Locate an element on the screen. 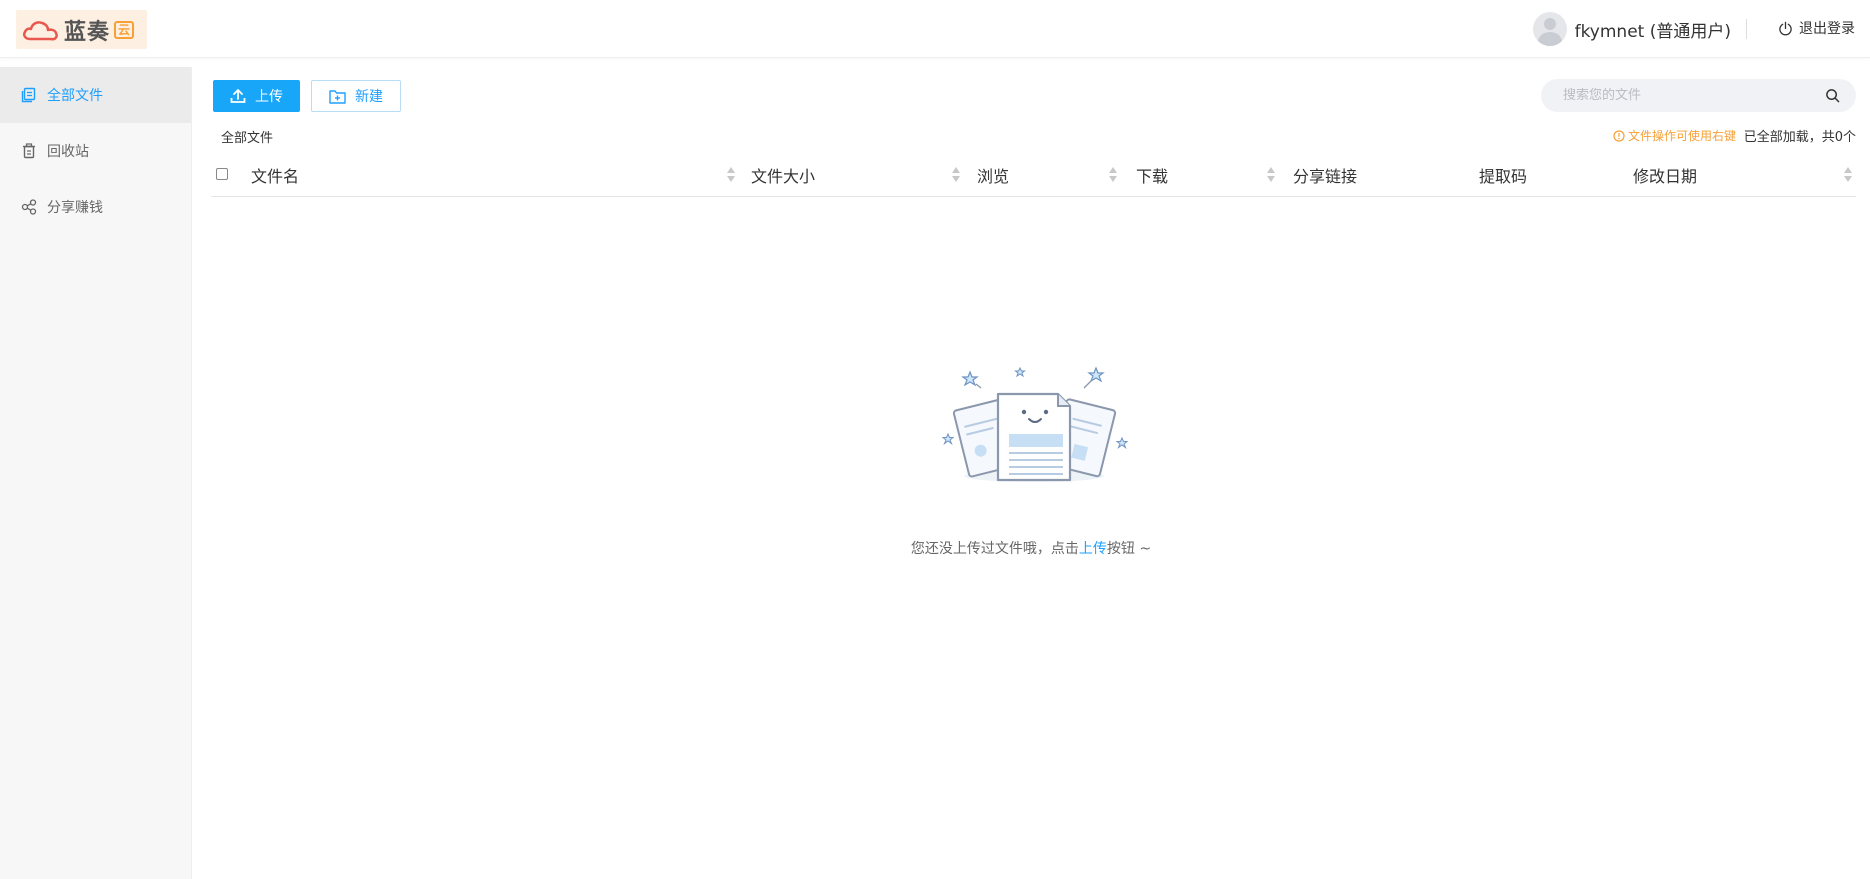 The width and height of the screenshot is (1870, 879). logout-button: 退出登录 is located at coordinates (1816, 28).